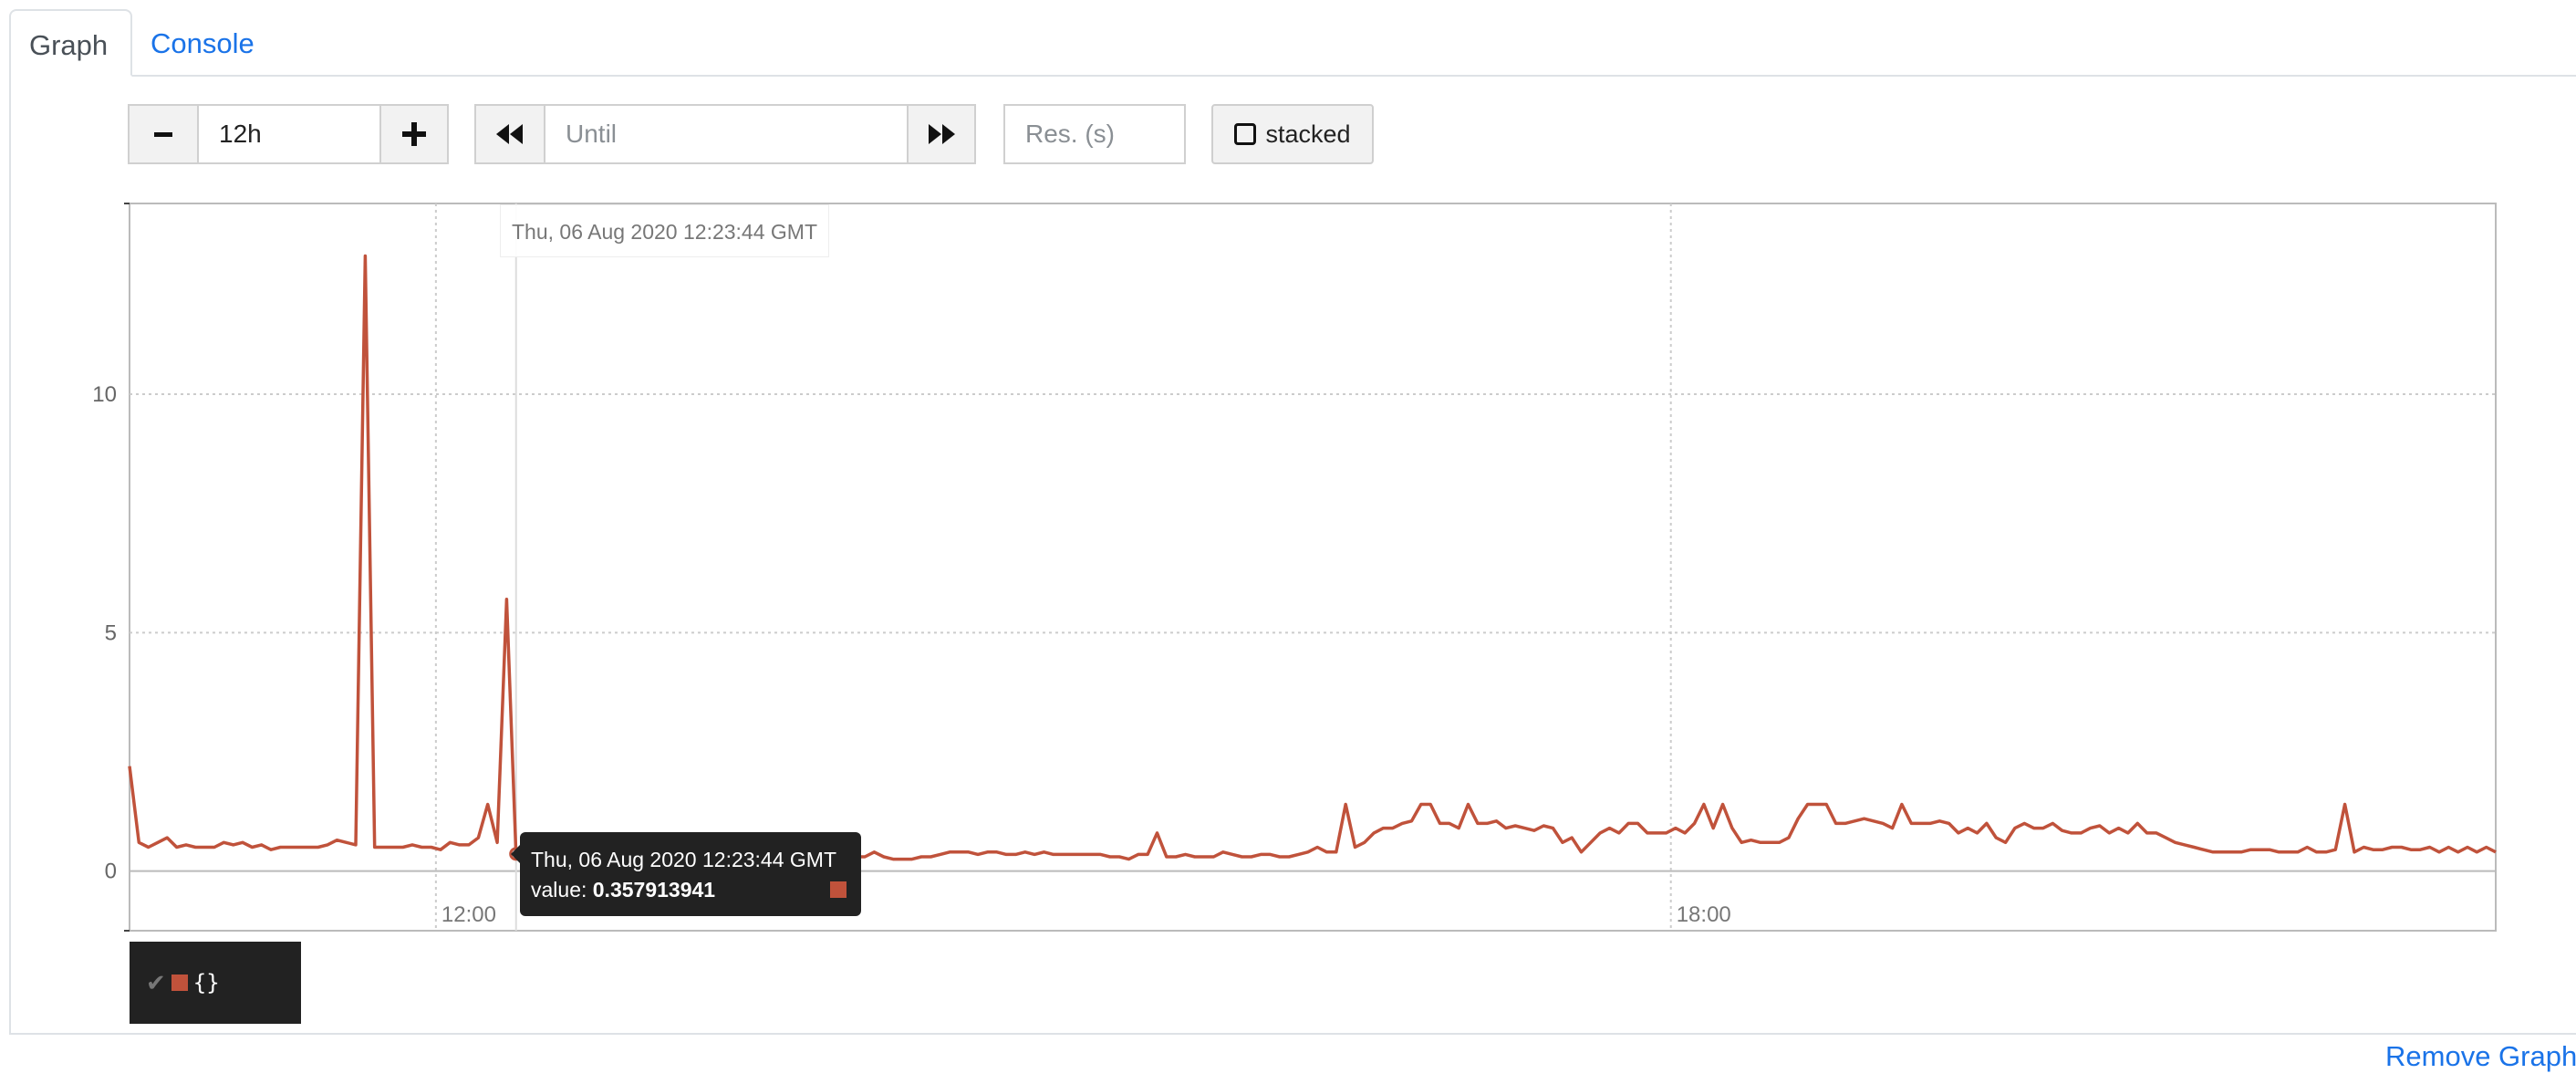 This screenshot has width=2576, height=1084. What do you see at coordinates (665, 230) in the screenshot?
I see `hover-time-flag: Thu, 06 Aug 2020 12:23:44 GMT` at bounding box center [665, 230].